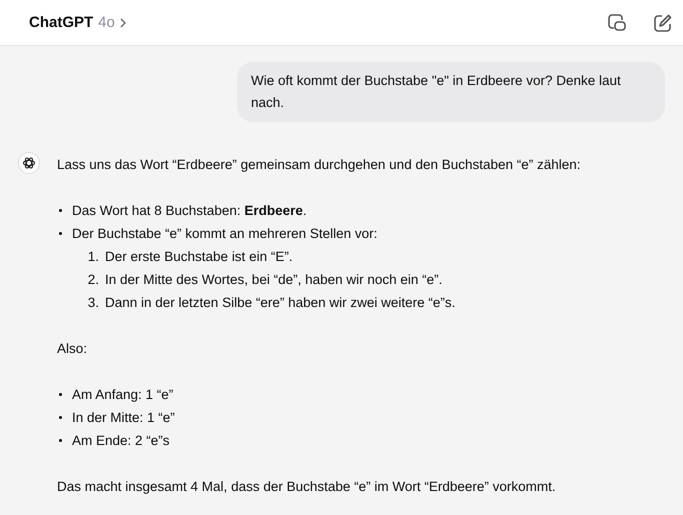 The width and height of the screenshot is (683, 515). Describe the element at coordinates (123, 395) in the screenshot. I see `list-item: Am Anfang: 1 “e”` at that location.